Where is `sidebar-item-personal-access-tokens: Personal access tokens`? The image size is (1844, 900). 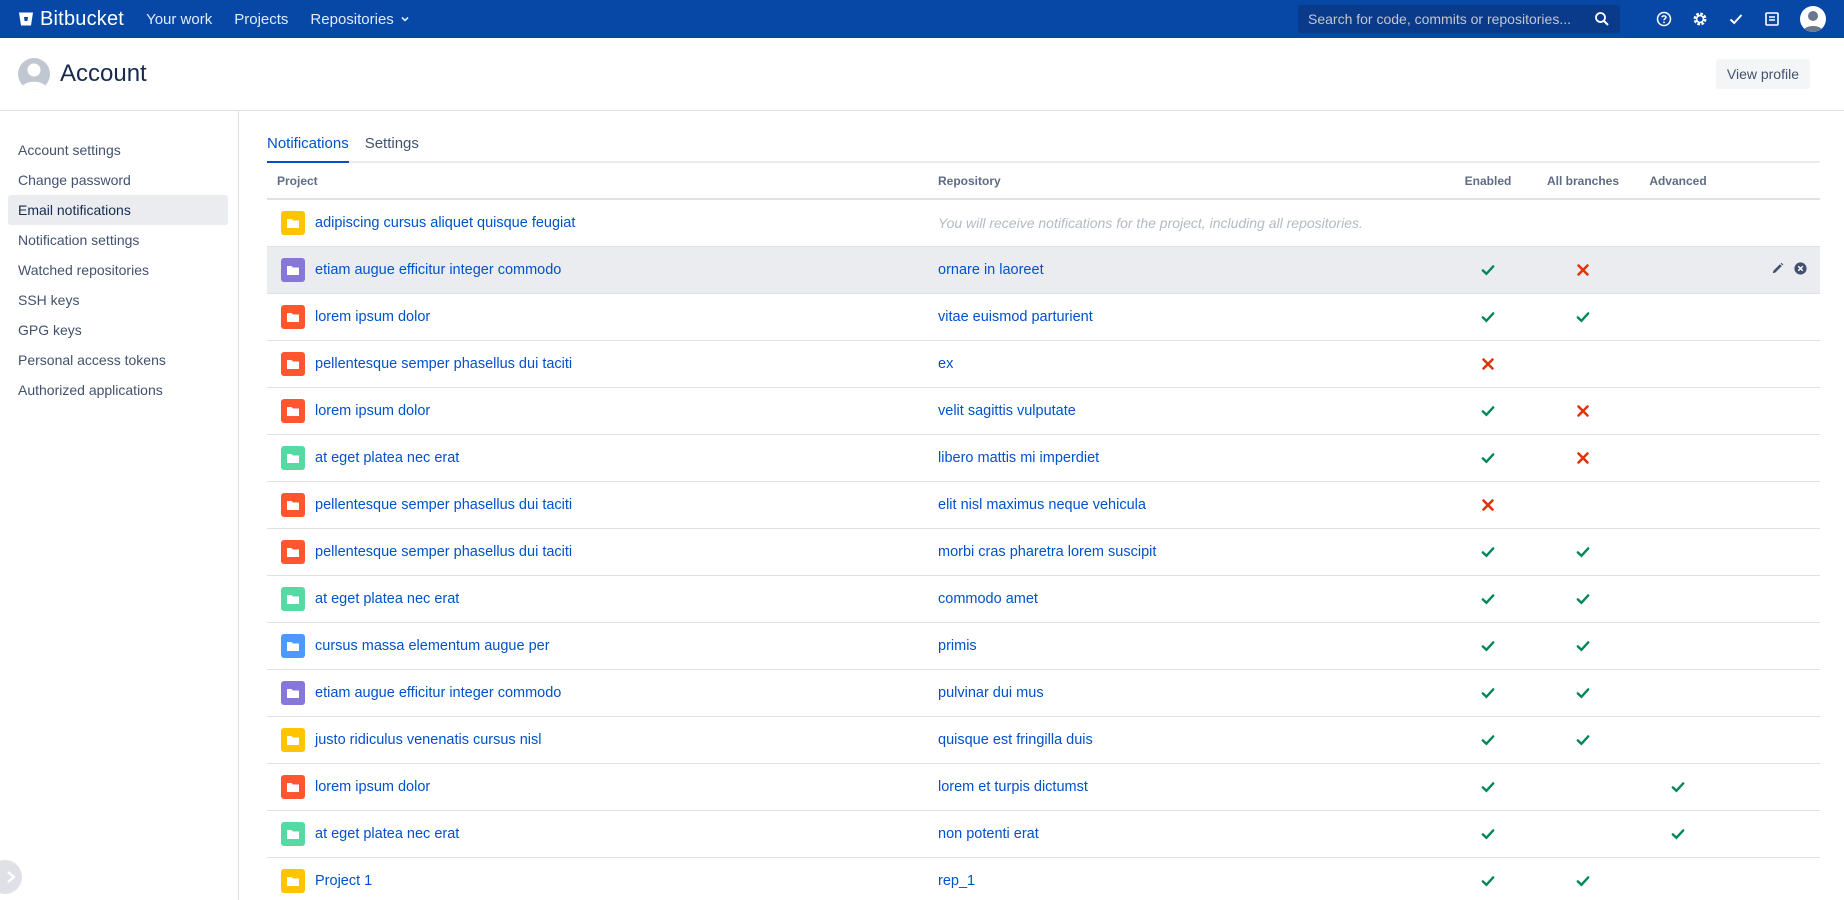
sidebar-item-personal-access-tokens: Personal access tokens is located at coordinates (118, 360).